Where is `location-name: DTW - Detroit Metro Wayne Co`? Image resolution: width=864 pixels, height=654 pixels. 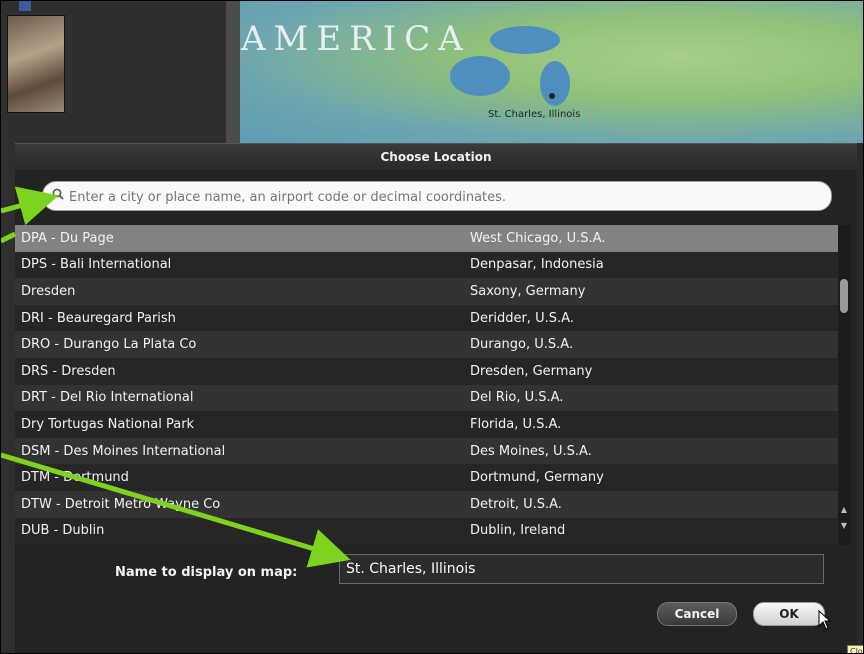
location-name: DTW - Detroit Metro Wayne Co is located at coordinates (121, 504).